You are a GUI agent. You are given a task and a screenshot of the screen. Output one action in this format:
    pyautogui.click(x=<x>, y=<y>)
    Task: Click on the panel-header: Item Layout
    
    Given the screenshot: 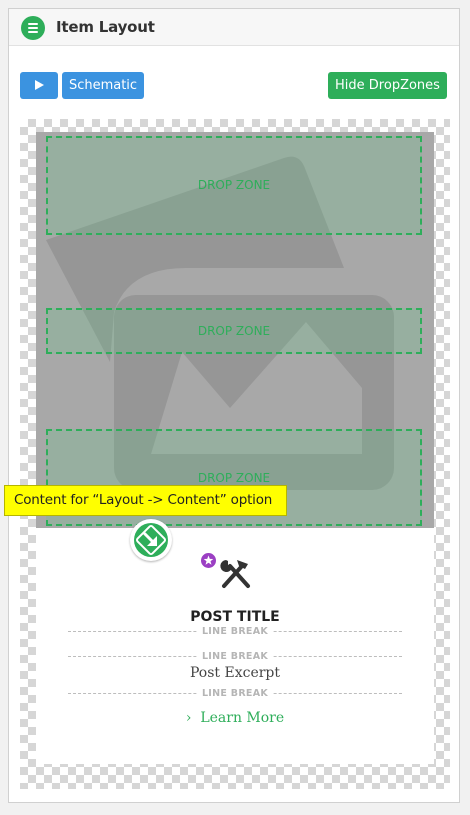 What is the action you would take?
    pyautogui.click(x=234, y=27)
    